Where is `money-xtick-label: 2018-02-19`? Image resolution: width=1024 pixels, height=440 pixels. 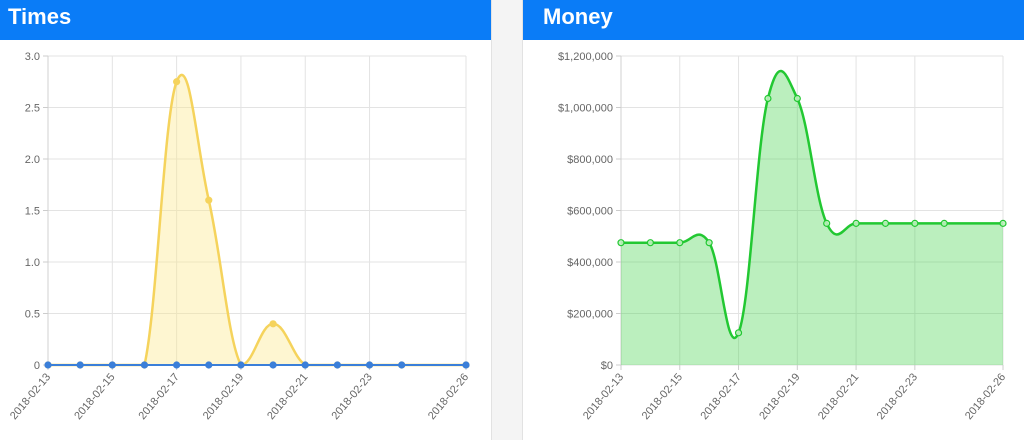
money-xtick-label: 2018-02-19 is located at coordinates (779, 396).